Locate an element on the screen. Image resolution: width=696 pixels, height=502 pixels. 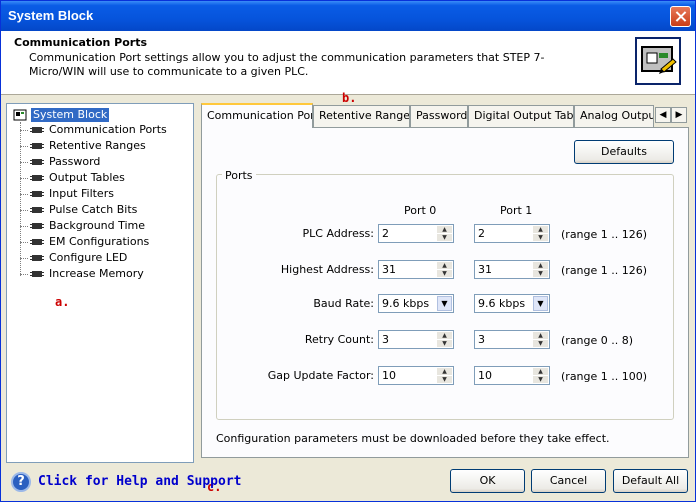
default-all-button: Default All is located at coordinates (650, 481).